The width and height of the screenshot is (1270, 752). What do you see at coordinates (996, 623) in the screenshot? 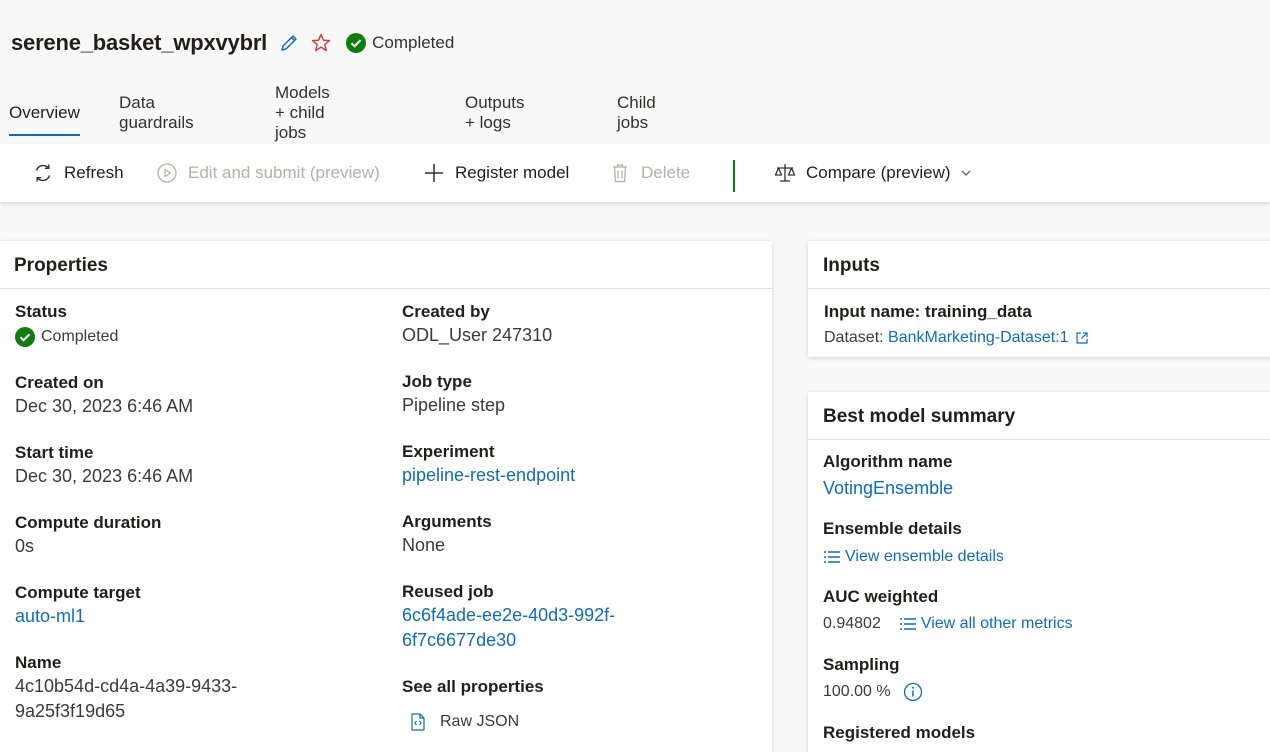
I see `view-all-metrics-text: View all other metrics` at bounding box center [996, 623].